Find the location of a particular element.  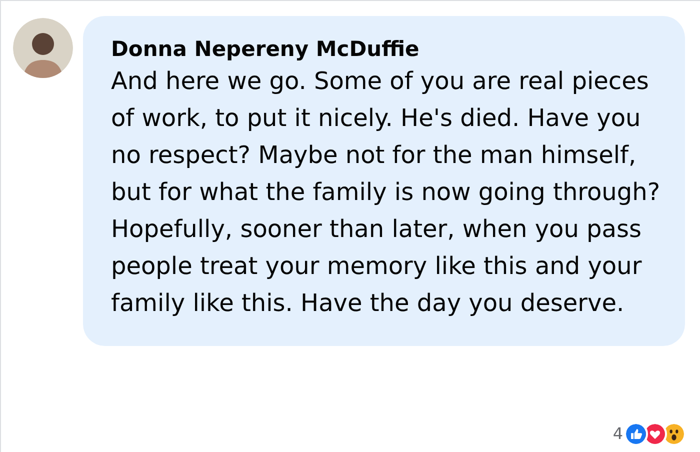

like-icon is located at coordinates (636, 434).